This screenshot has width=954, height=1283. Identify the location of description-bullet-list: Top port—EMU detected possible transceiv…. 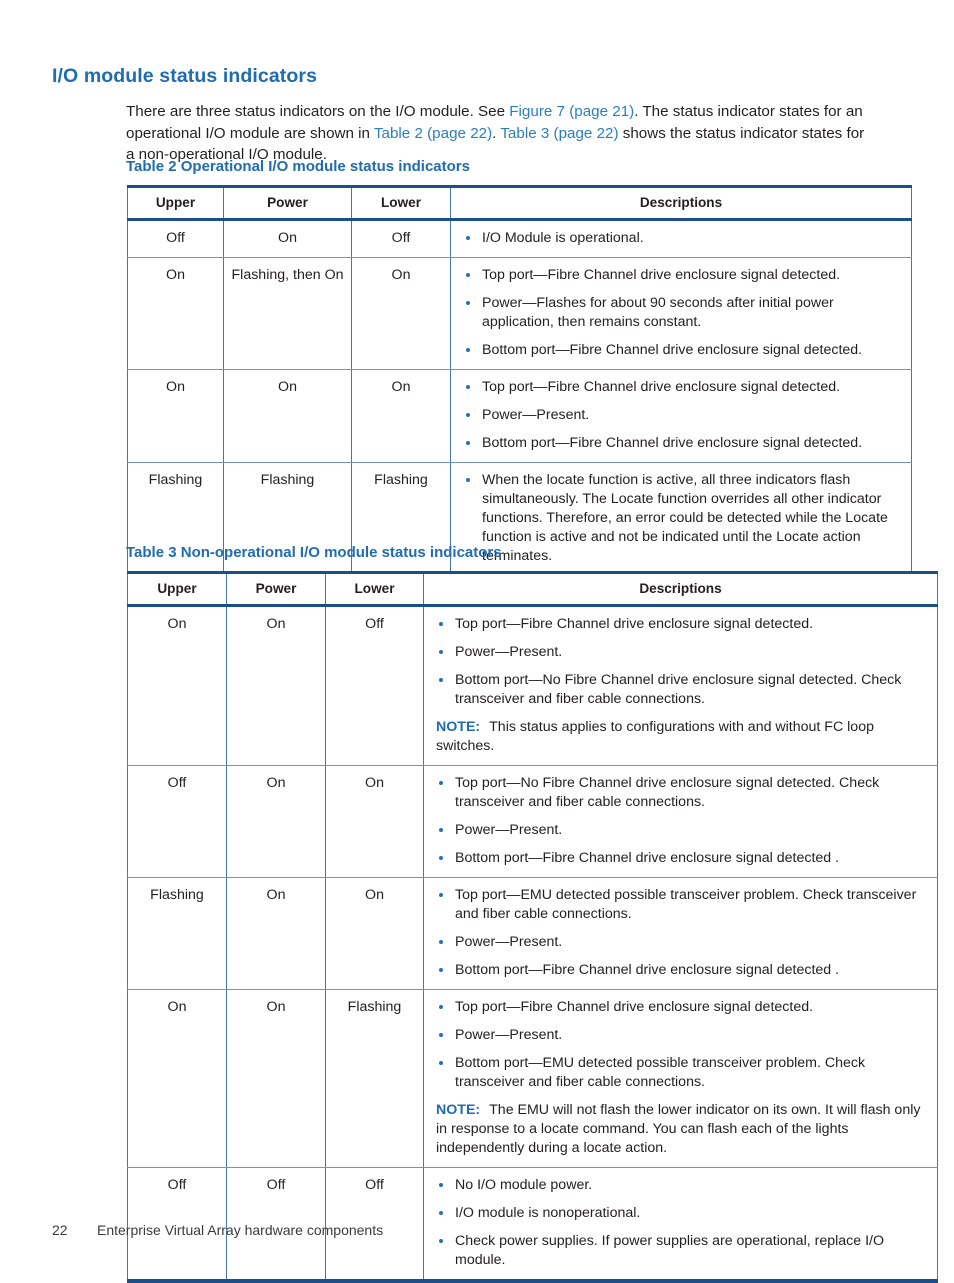
(682, 933).